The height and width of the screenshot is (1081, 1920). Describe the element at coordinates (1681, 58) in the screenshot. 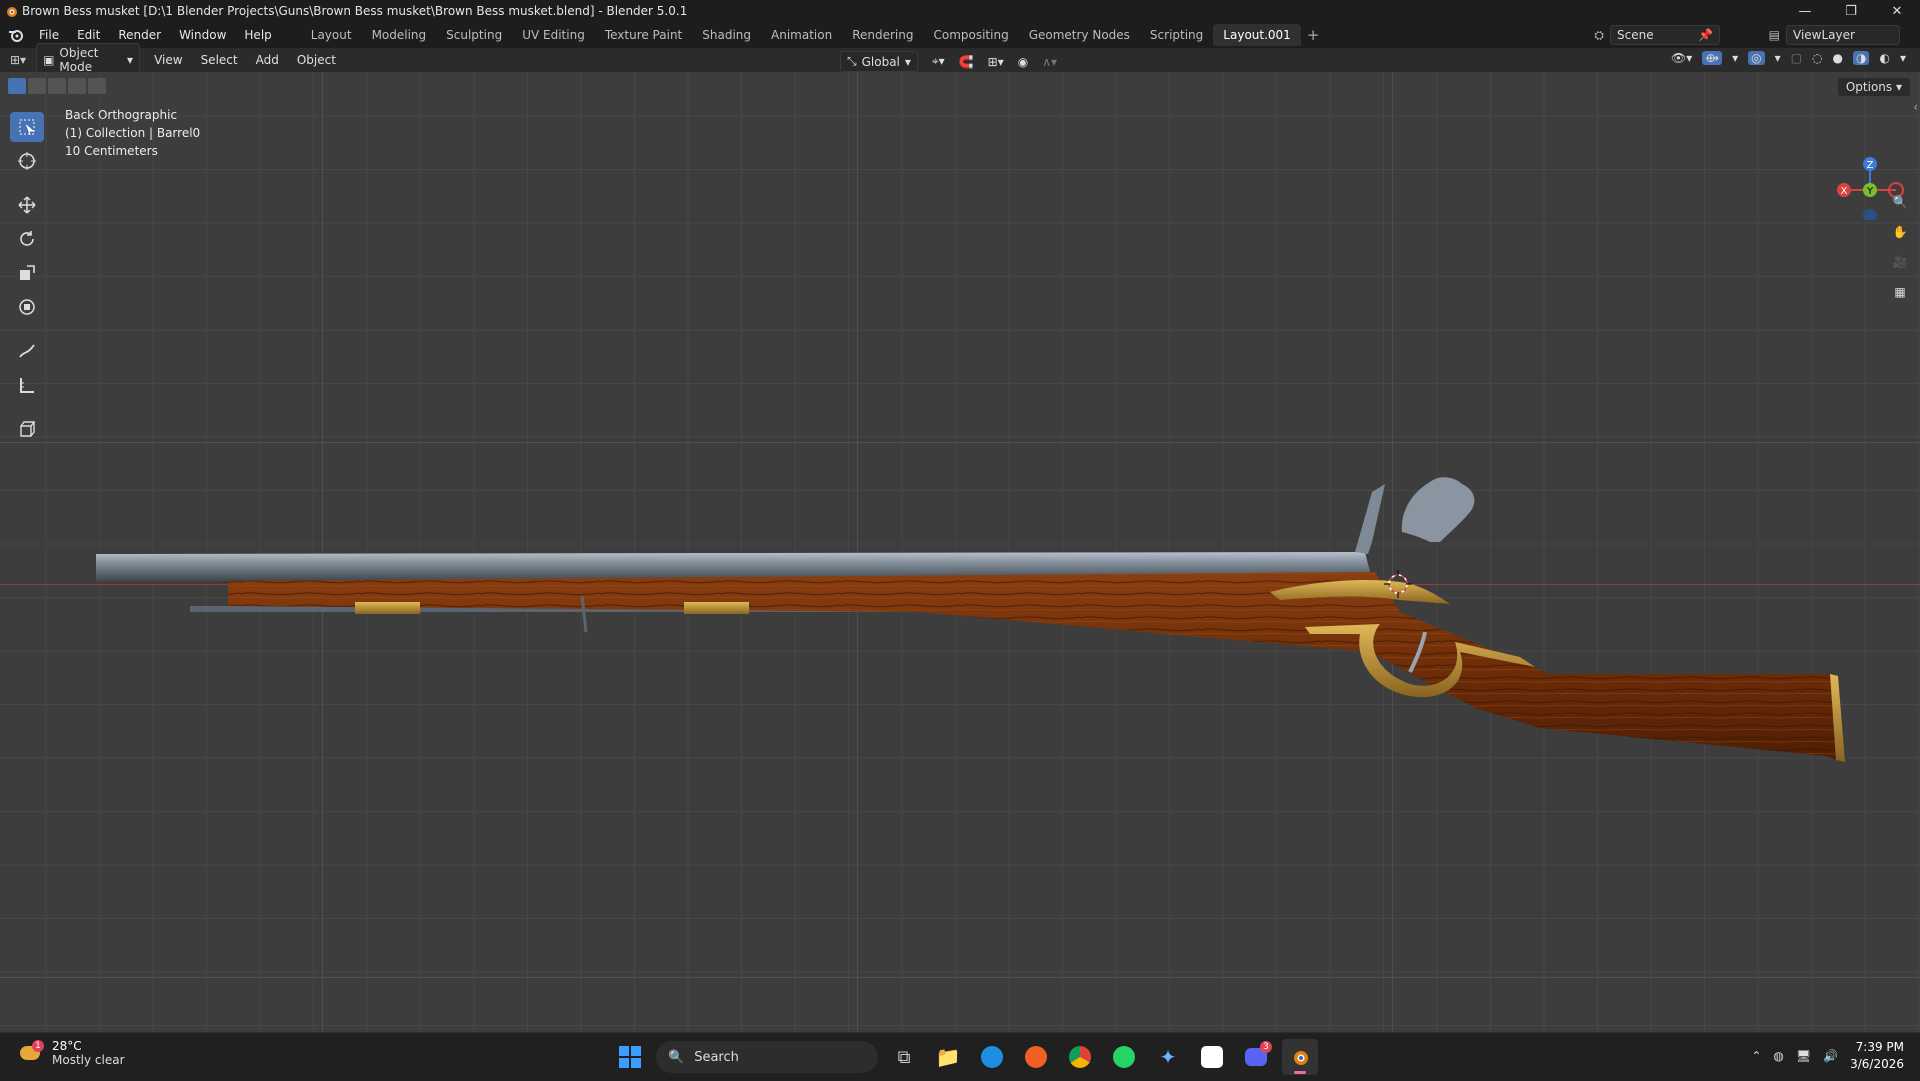

I see `visibility-icon: 👁▾` at that location.